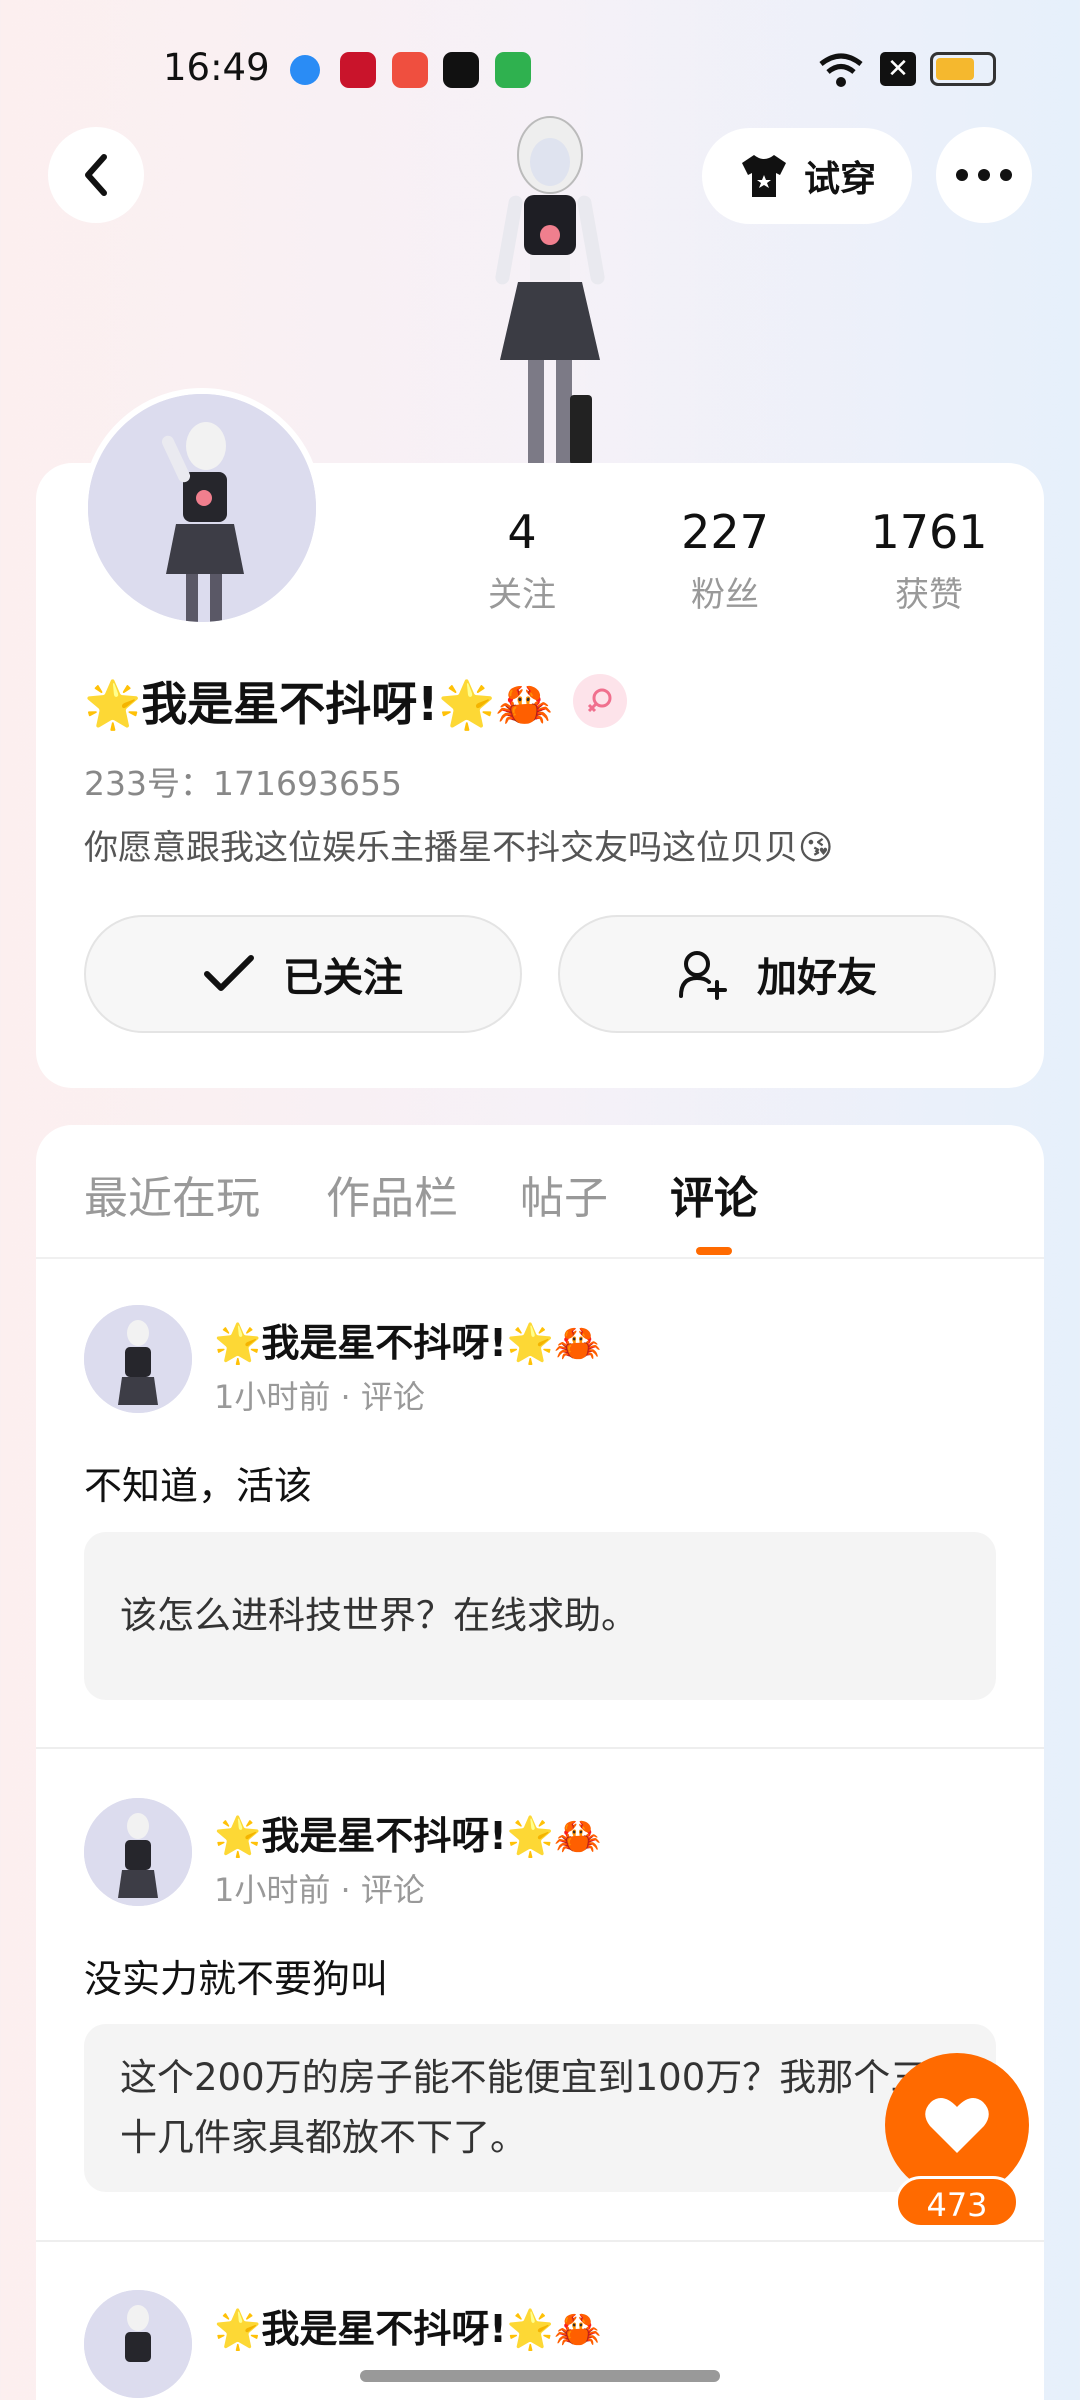  I want to click on tiktok-icon, so click(461, 70).